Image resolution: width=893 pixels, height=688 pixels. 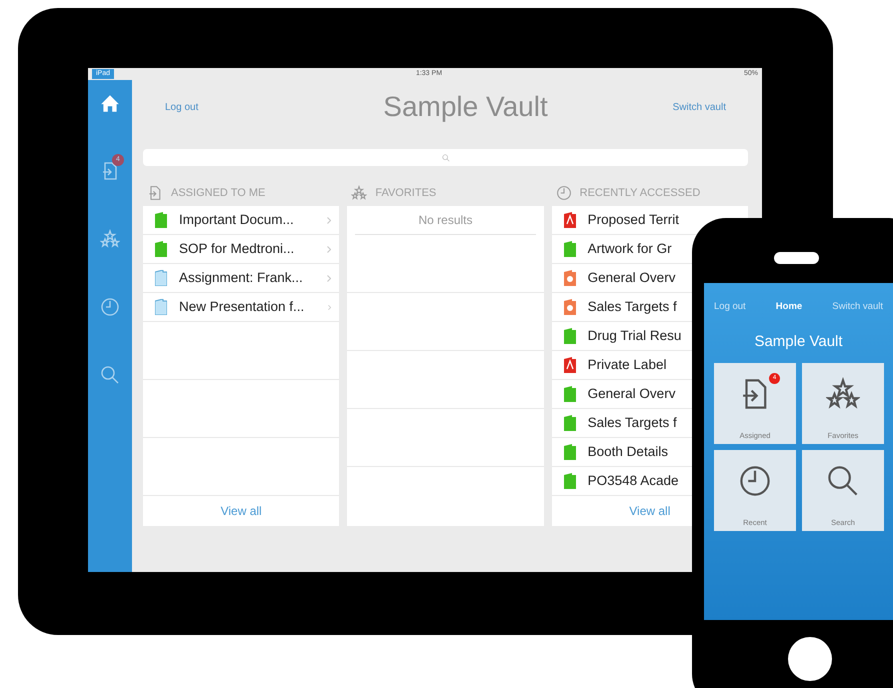 I want to click on column-heading: RECENTLY ACCESSED, so click(x=640, y=193).